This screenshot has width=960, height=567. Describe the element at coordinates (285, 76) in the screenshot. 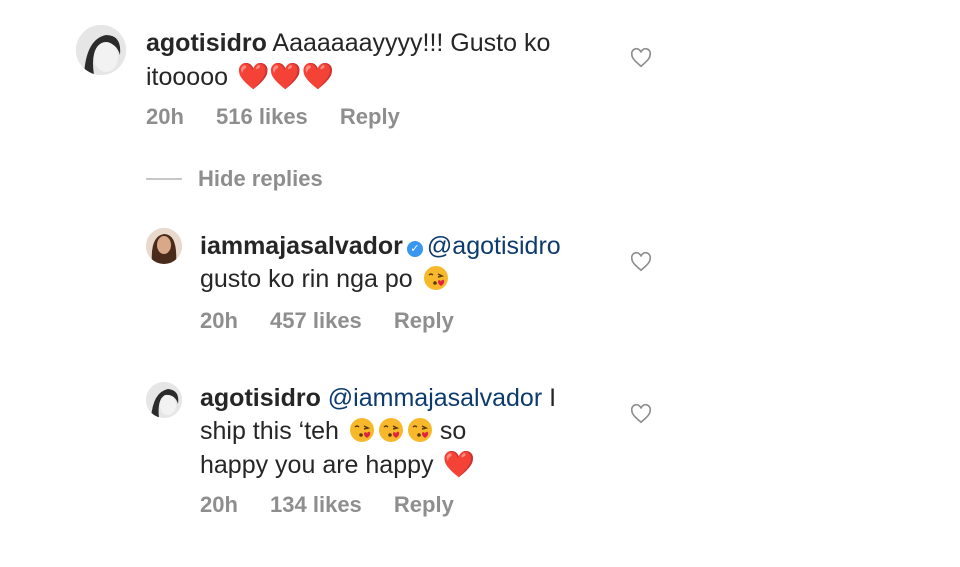

I see `red-heart-emoji: ❤️❤️❤️` at that location.